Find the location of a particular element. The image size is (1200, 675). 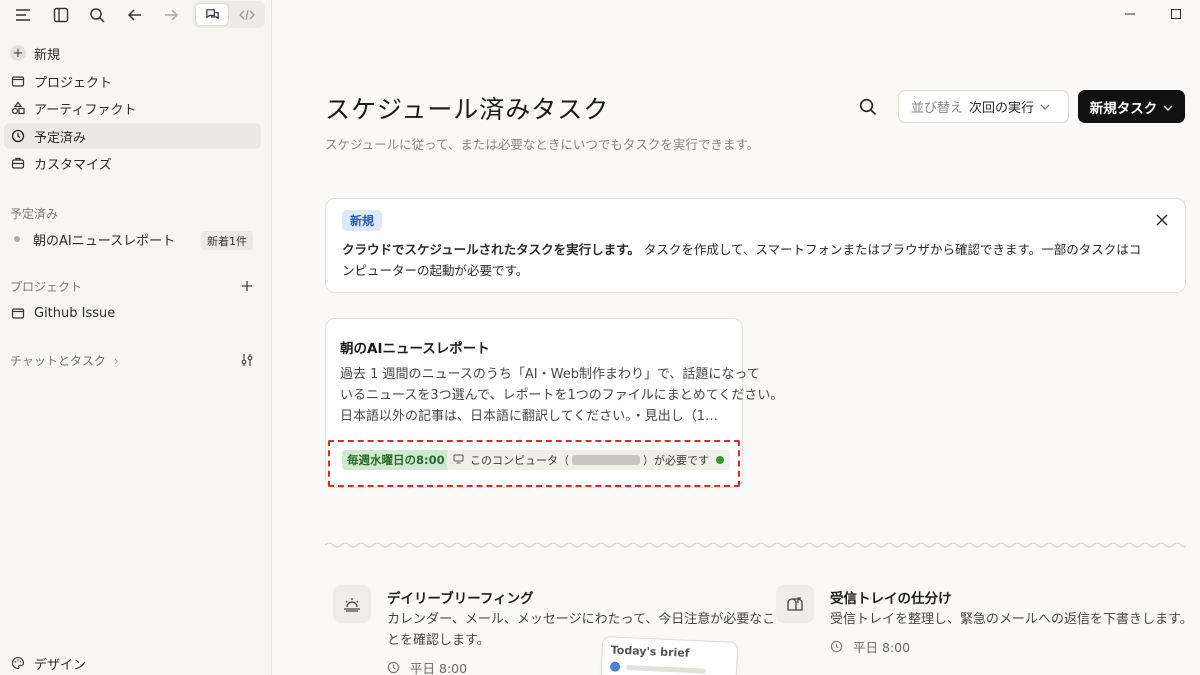

preview-title: Today's brief is located at coordinates (650, 651).